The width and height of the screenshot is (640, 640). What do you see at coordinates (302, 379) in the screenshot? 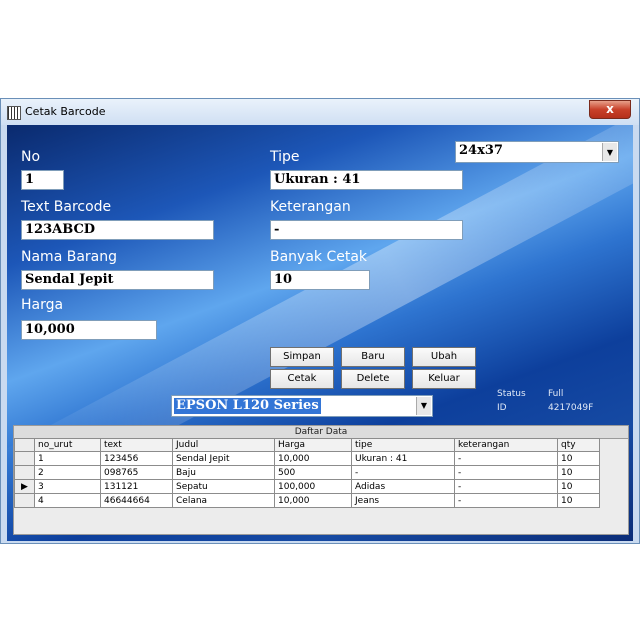
I see `cetak-button: Cetak` at bounding box center [302, 379].